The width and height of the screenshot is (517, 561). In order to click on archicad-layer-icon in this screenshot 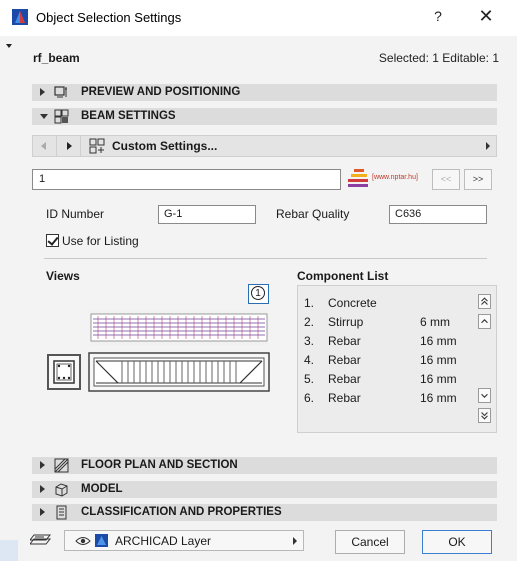, I will do `click(101, 540)`.